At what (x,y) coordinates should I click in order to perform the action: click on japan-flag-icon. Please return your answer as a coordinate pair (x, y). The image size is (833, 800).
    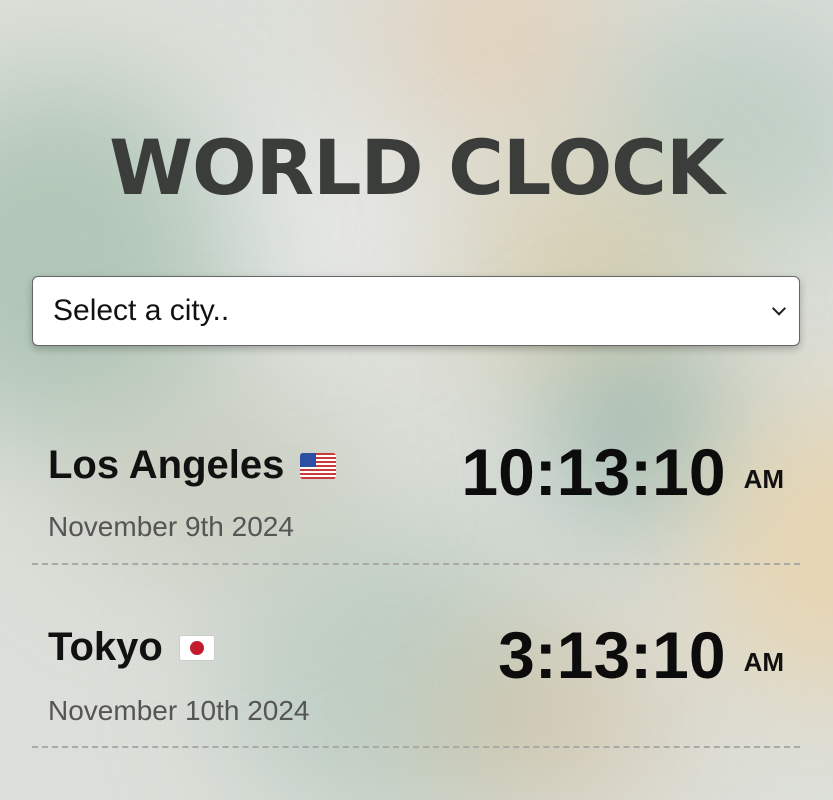
    Looking at the image, I should click on (196, 647).